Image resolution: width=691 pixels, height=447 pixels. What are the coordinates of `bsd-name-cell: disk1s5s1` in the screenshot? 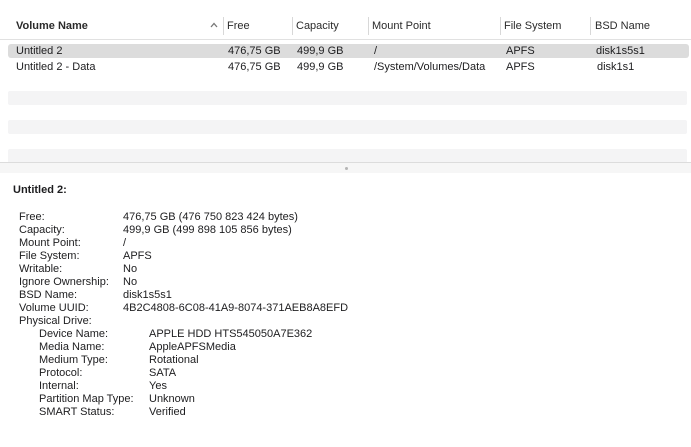 It's located at (620, 51).